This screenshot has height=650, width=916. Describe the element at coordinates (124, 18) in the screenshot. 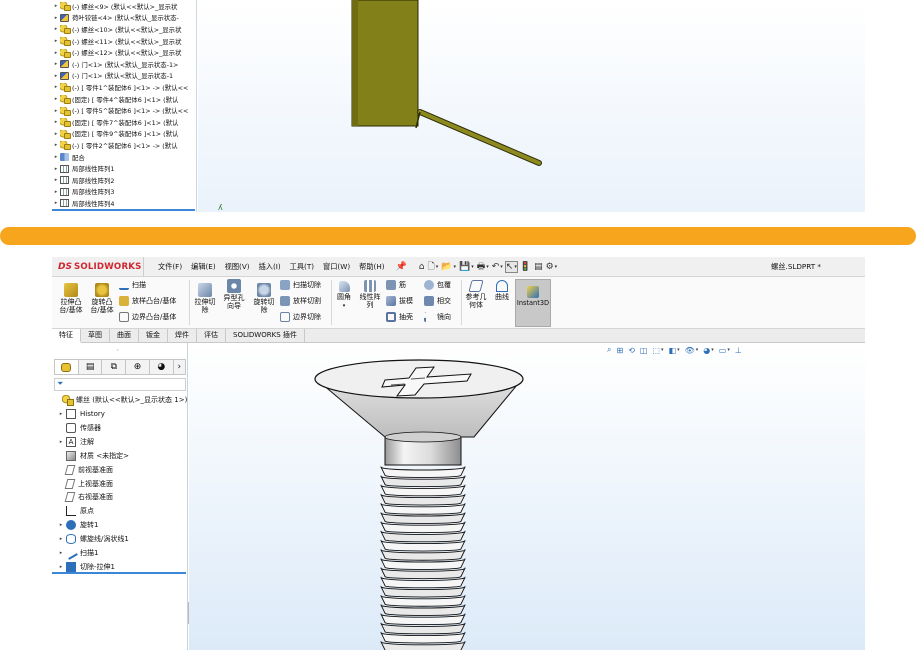

I see `assembly-tree-item: ▸ 荷叶铰链<4> (默认<默认_显示状态-` at that location.